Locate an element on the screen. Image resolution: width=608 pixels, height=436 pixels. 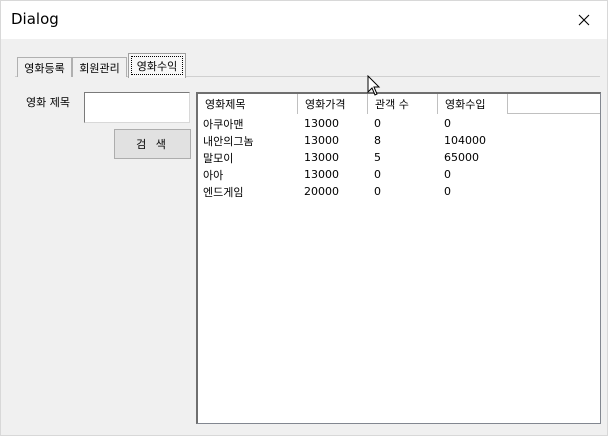
cell-price: 20000 is located at coordinates (321, 191).